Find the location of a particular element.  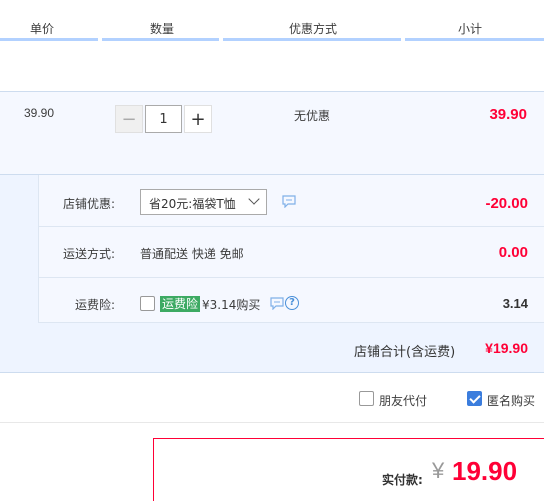

shop-total-label: 店铺合计(含运费) is located at coordinates (405, 352).